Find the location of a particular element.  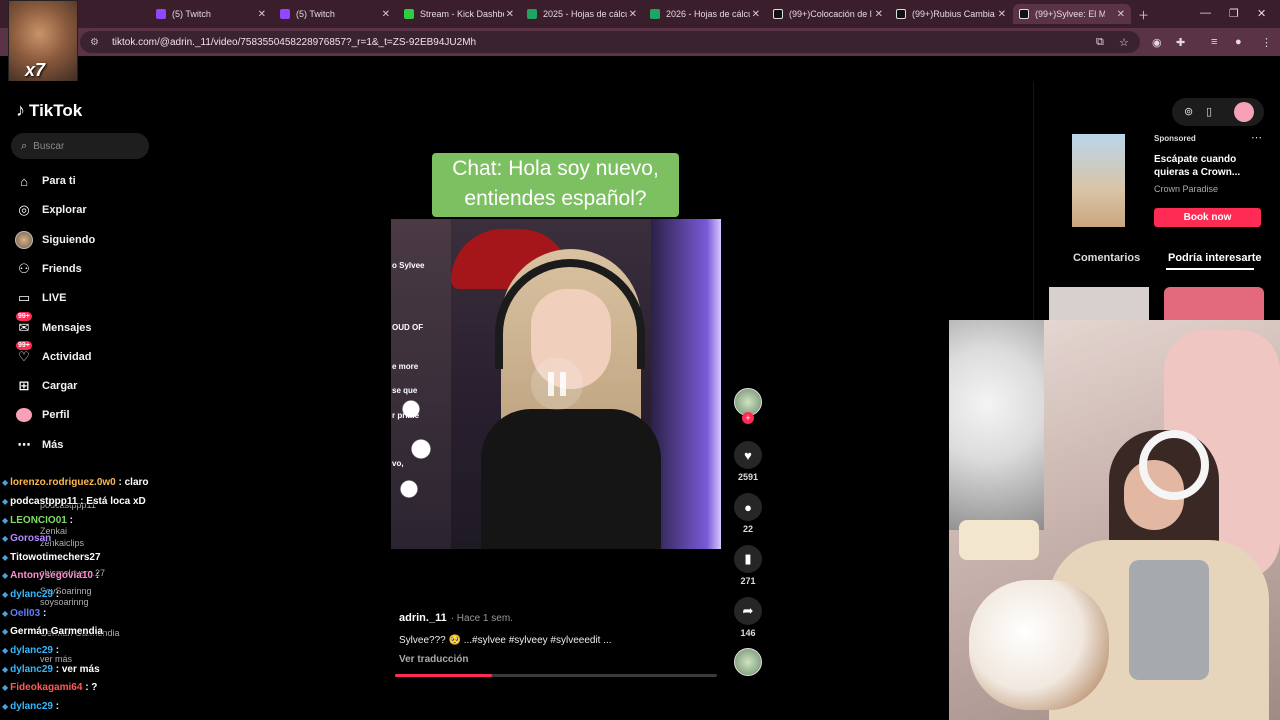

nav-label: Actividad is located at coordinates (67, 357).